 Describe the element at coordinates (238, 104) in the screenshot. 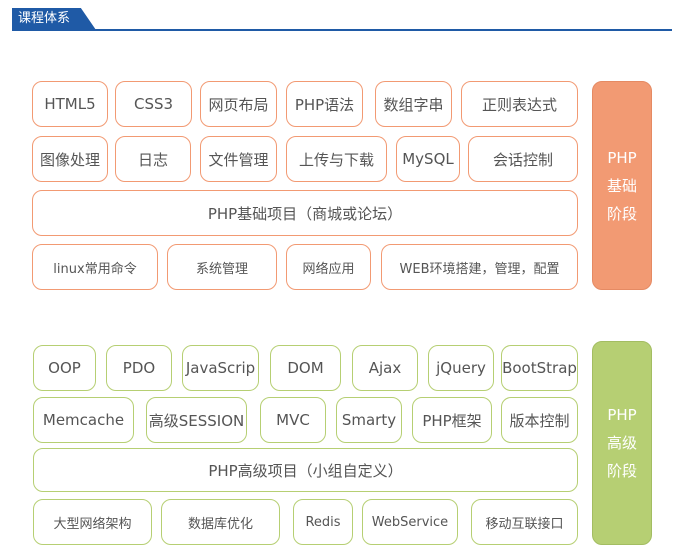

I see `topic-box: 网页布局` at that location.